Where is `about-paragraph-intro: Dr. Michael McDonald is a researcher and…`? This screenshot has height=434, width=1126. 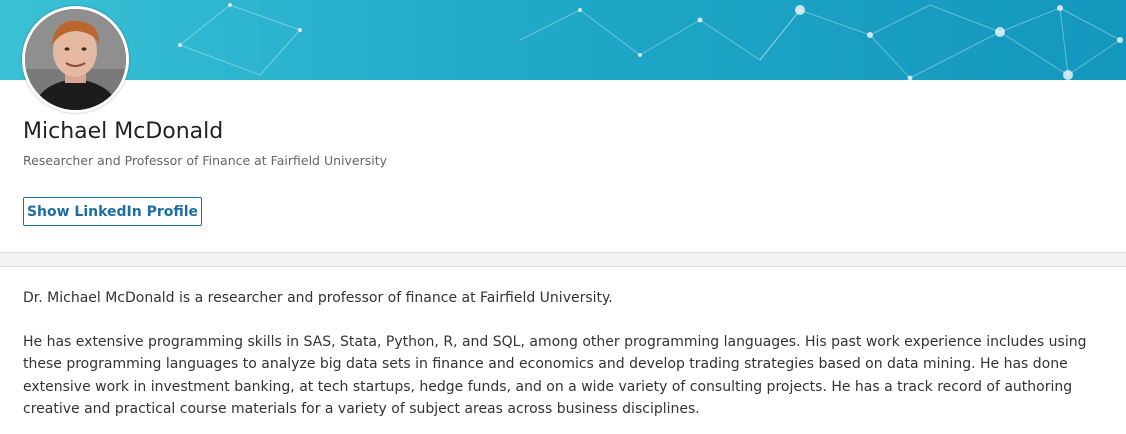 about-paragraph-intro: Dr. Michael McDonald is a researcher and… is located at coordinates (318, 298).